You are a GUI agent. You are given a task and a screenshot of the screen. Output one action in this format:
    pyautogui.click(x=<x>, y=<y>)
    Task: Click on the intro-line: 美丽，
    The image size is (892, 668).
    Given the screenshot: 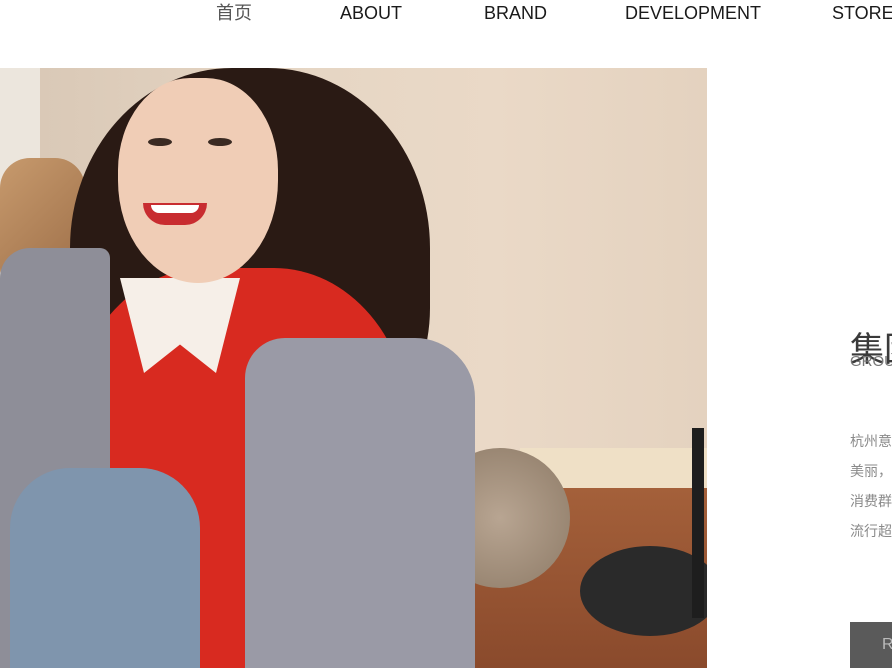 What is the action you would take?
    pyautogui.click(x=871, y=471)
    